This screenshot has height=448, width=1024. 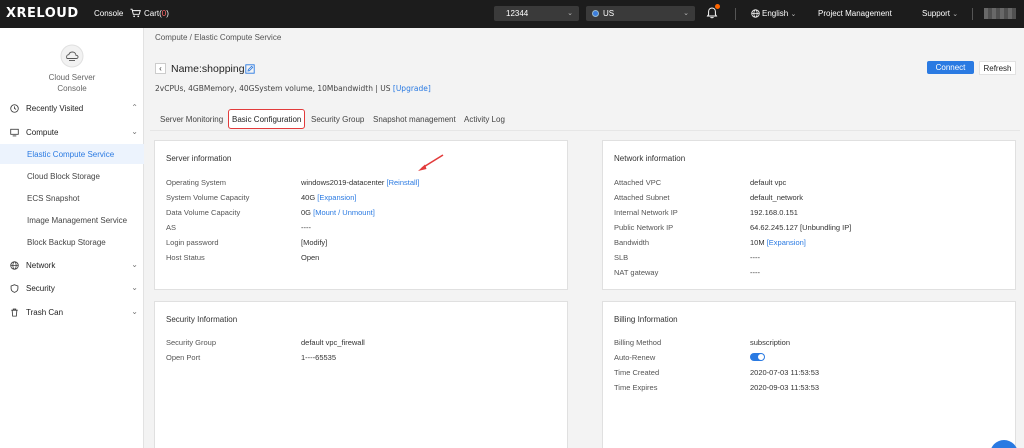 I want to click on project-management-link: Project Management, so click(x=855, y=13).